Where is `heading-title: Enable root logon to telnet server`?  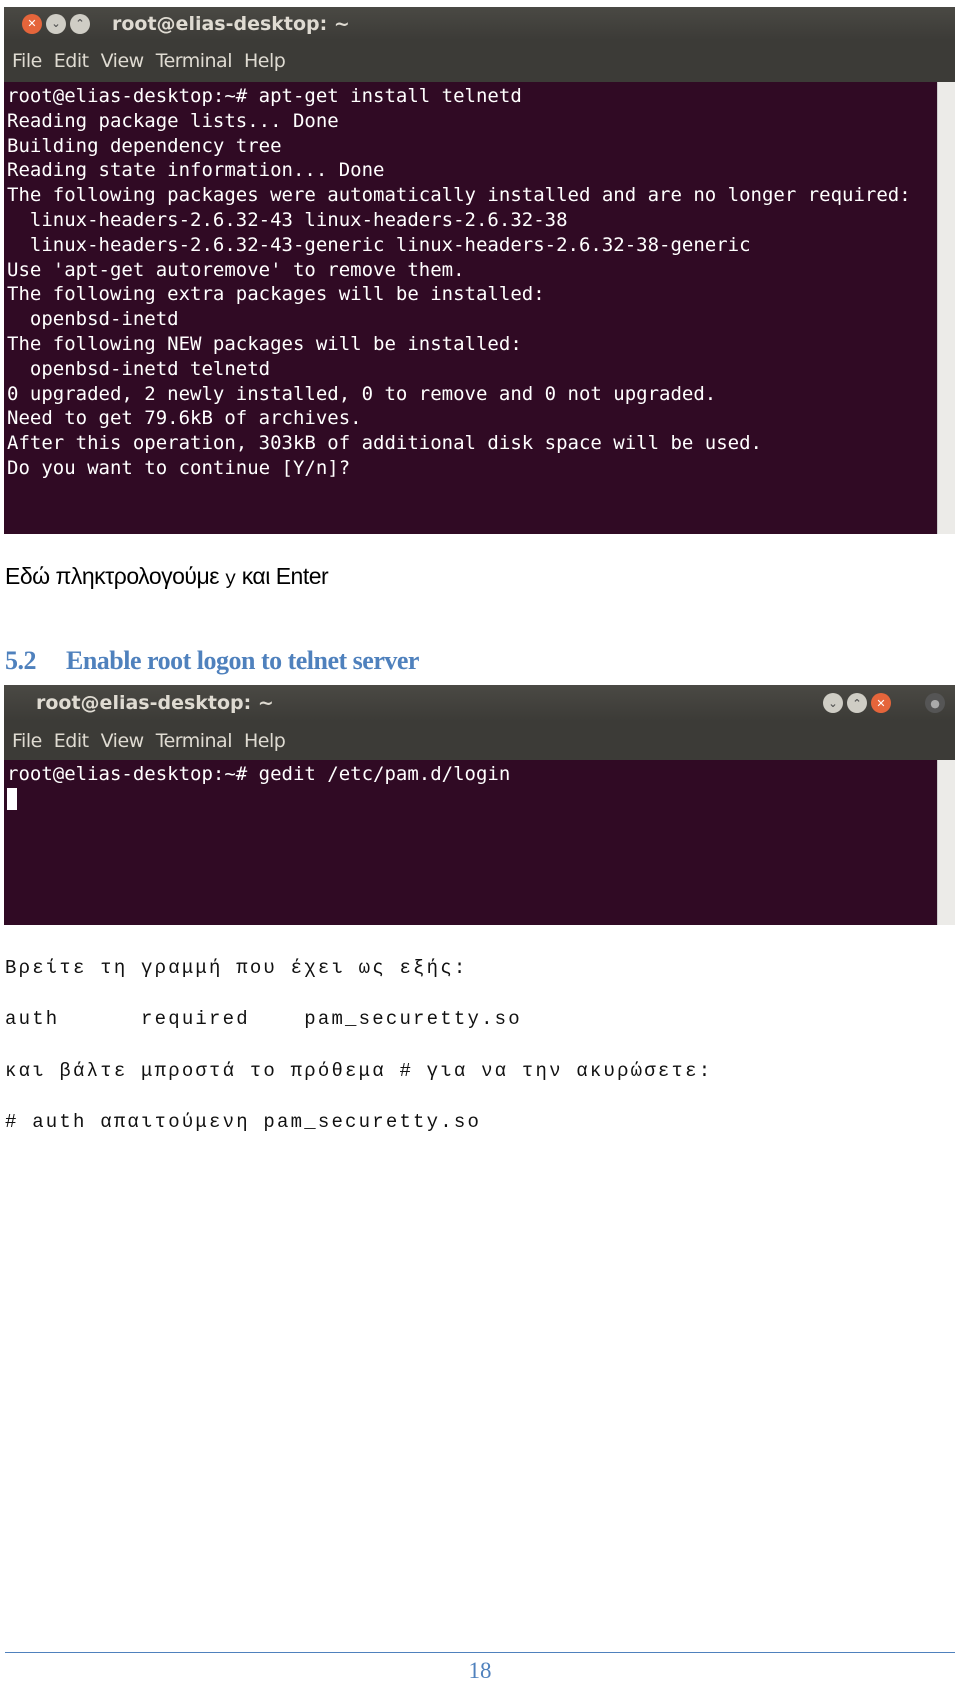
heading-title: Enable root logon to telnet server is located at coordinates (242, 660).